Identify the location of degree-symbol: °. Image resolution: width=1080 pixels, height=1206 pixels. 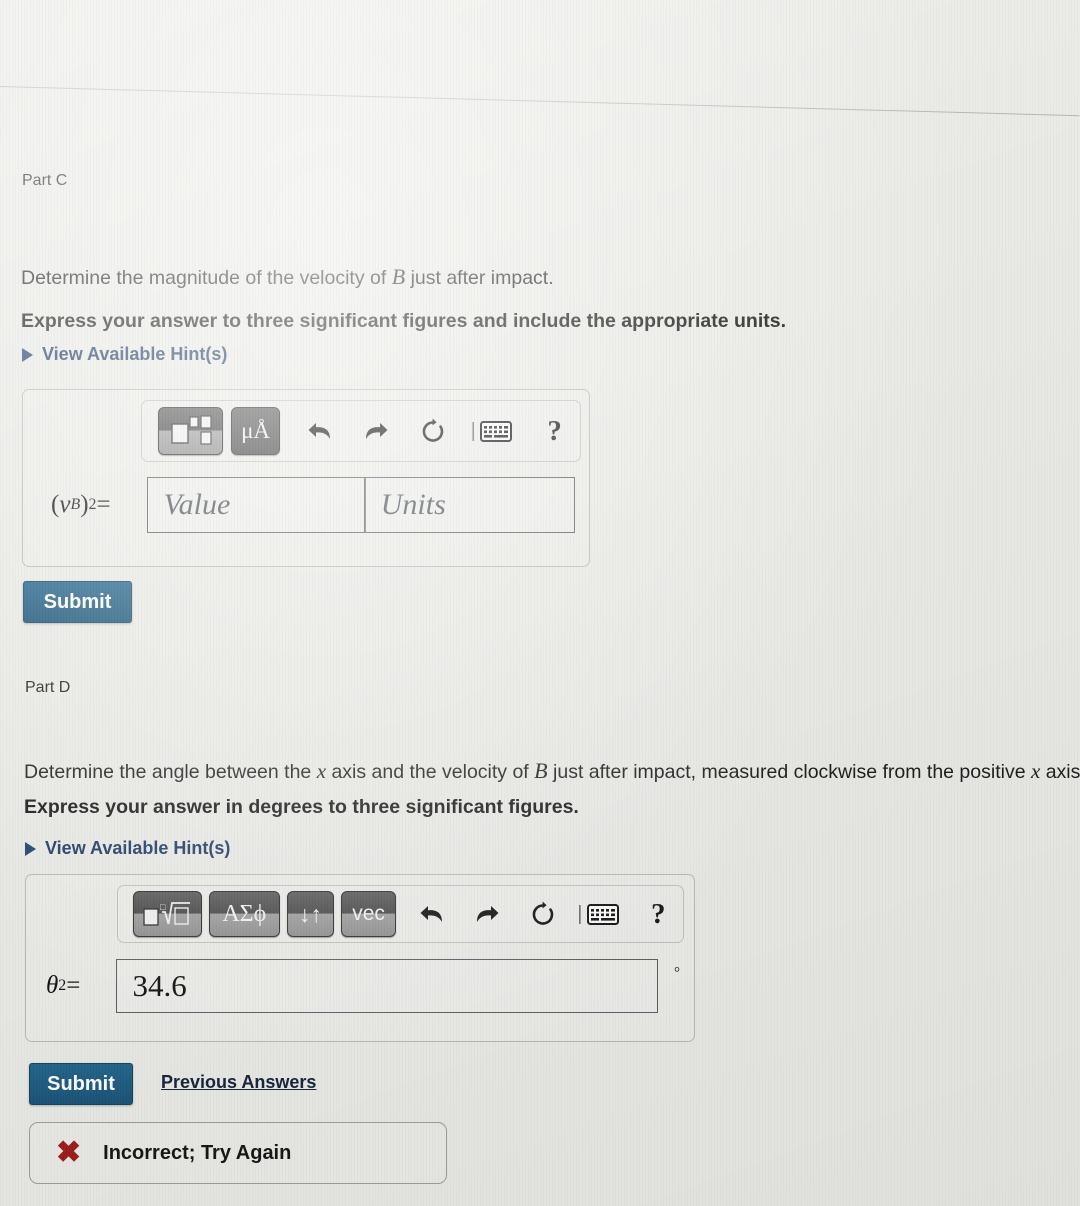
(677, 973).